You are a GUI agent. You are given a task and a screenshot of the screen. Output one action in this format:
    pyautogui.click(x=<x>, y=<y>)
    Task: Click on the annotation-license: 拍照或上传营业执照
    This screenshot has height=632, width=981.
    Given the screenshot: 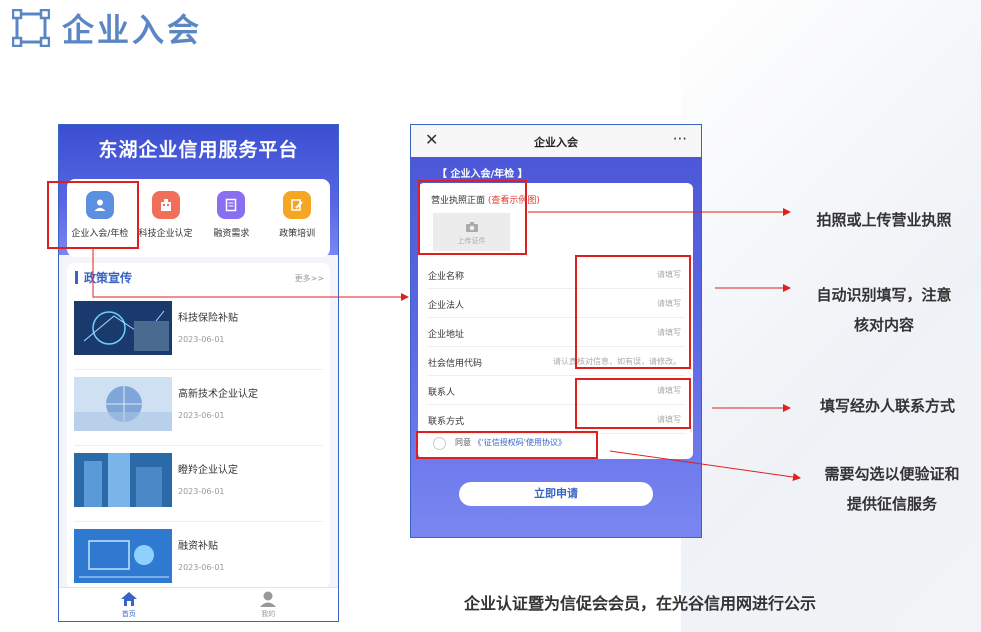 What is the action you would take?
    pyautogui.click(x=884, y=220)
    